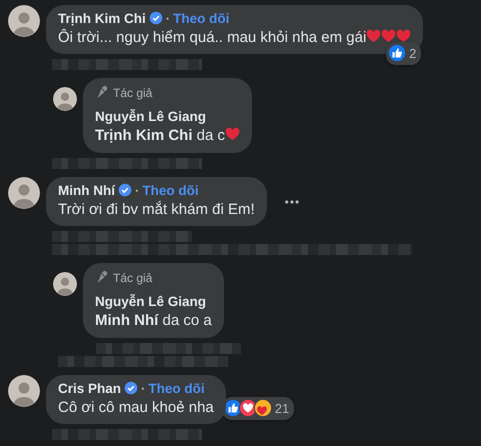 This screenshot has width=481, height=446. I want to click on comment-text: Trịnh Kim Chi da c, so click(160, 135).